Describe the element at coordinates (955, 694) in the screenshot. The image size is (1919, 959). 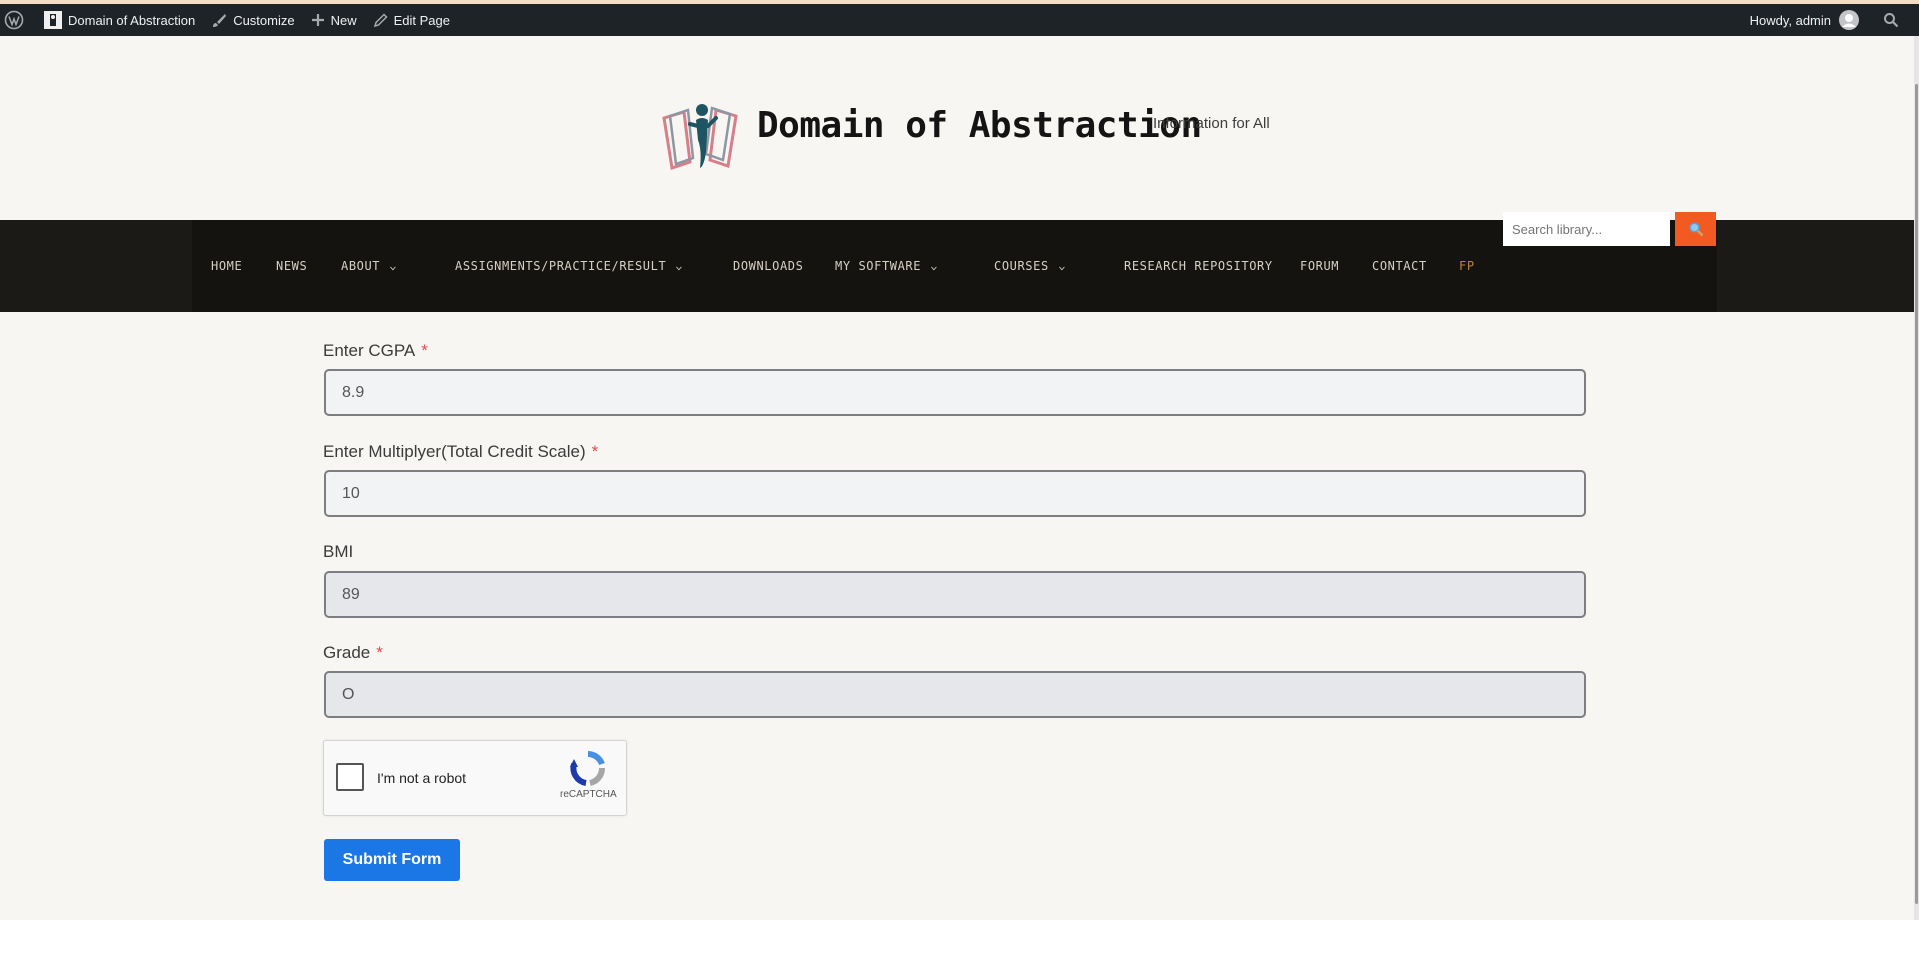
I see `grade-field: O` at that location.